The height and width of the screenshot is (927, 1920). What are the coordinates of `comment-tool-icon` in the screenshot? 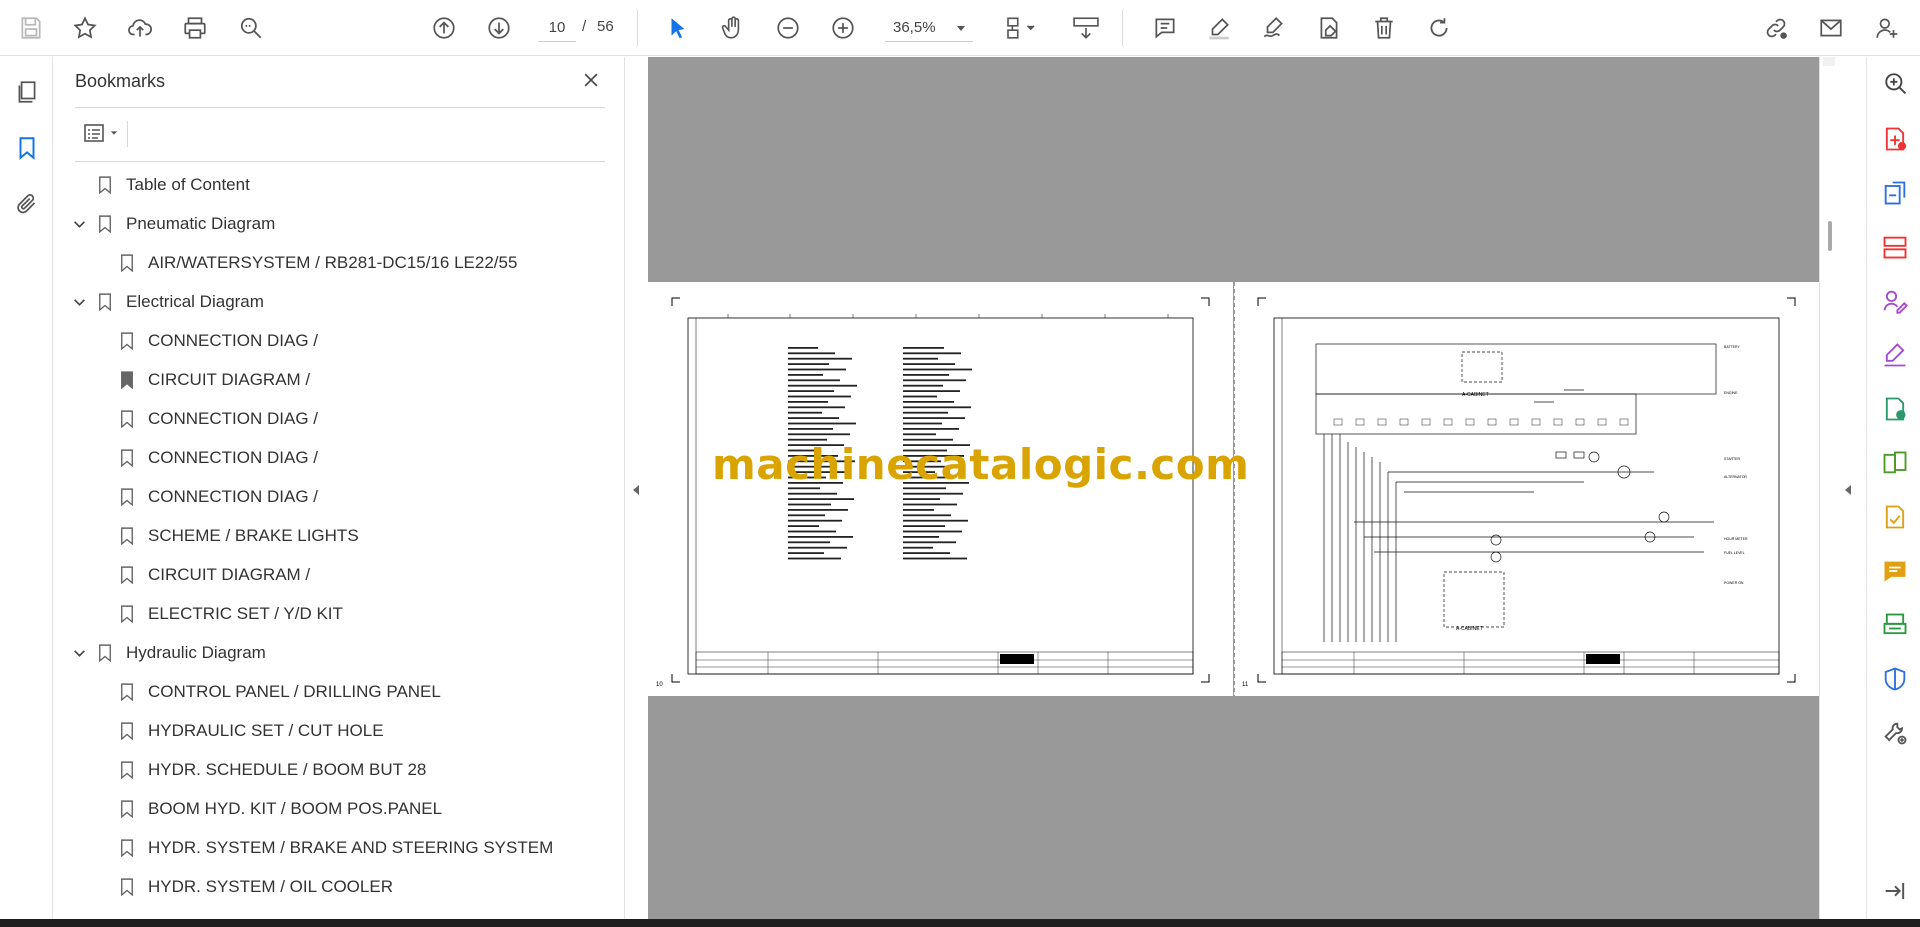 It's located at (1895, 571).